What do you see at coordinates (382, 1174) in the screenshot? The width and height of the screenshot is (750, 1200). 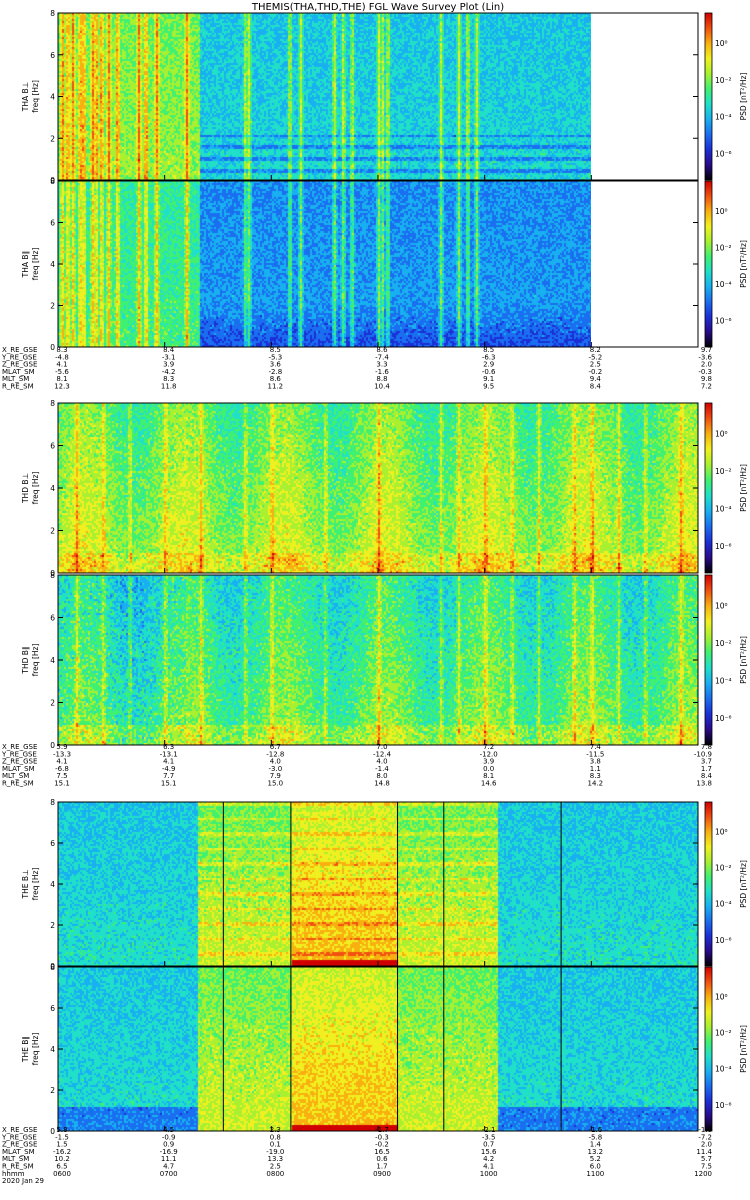 I see `ephemeris-value: 0900` at bounding box center [382, 1174].